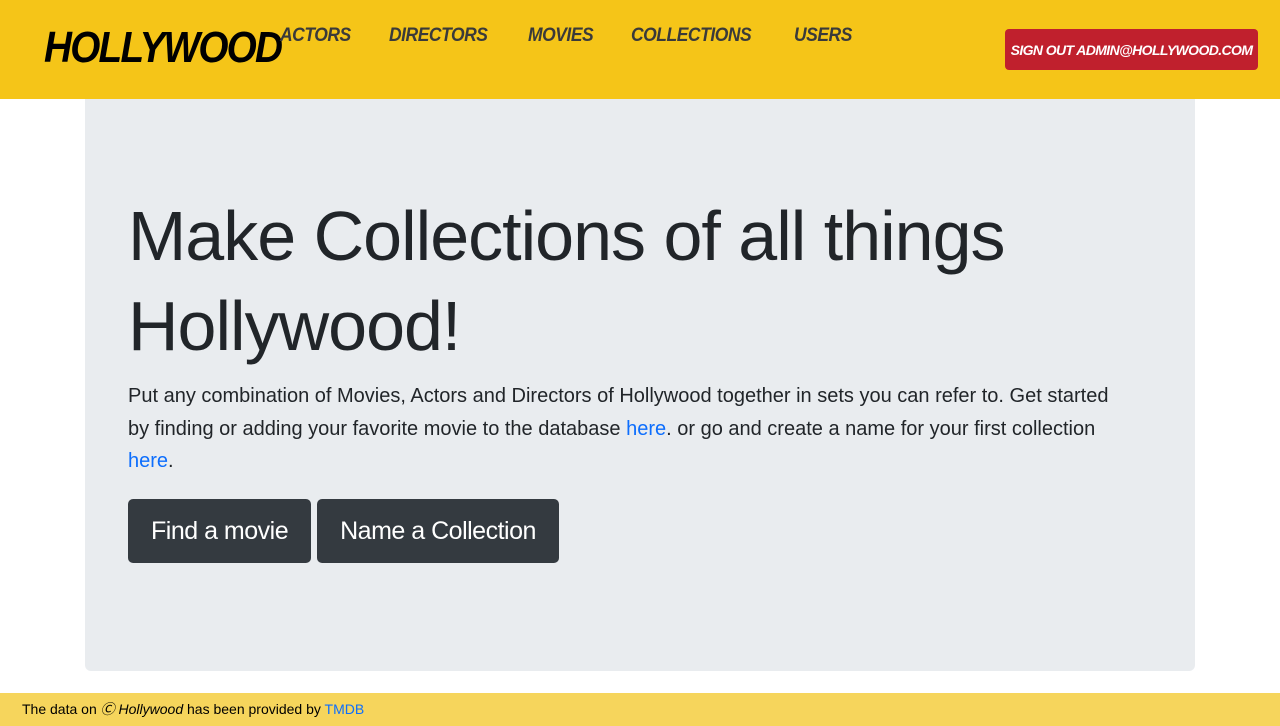 This screenshot has width=1280, height=726. I want to click on tmdb-link: TMDB, so click(345, 709).